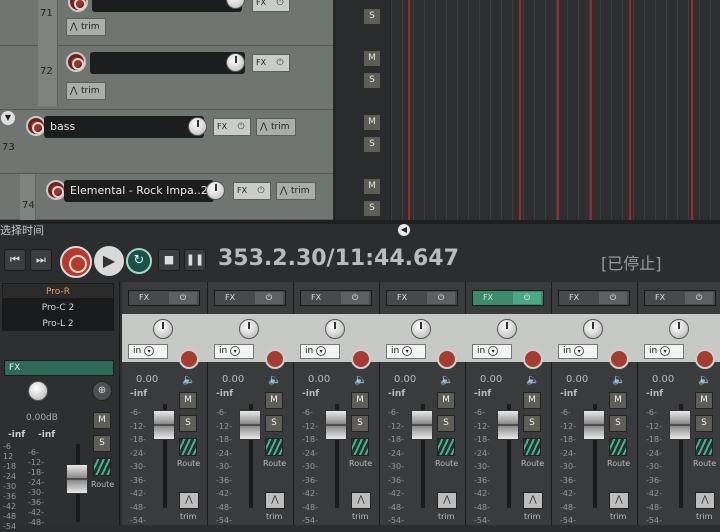 Image resolution: width=720 pixels, height=532 pixels. What do you see at coordinates (167, 6) in the screenshot?
I see `track-name` at bounding box center [167, 6].